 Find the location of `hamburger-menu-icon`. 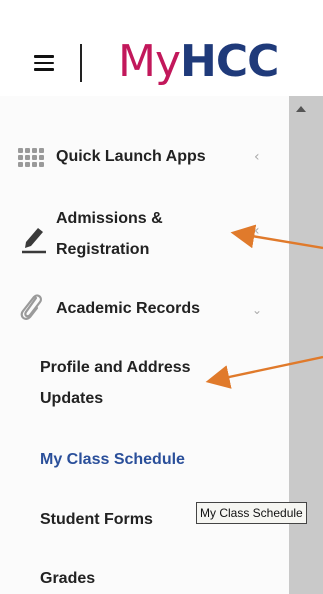

hamburger-menu-icon is located at coordinates (44, 63).